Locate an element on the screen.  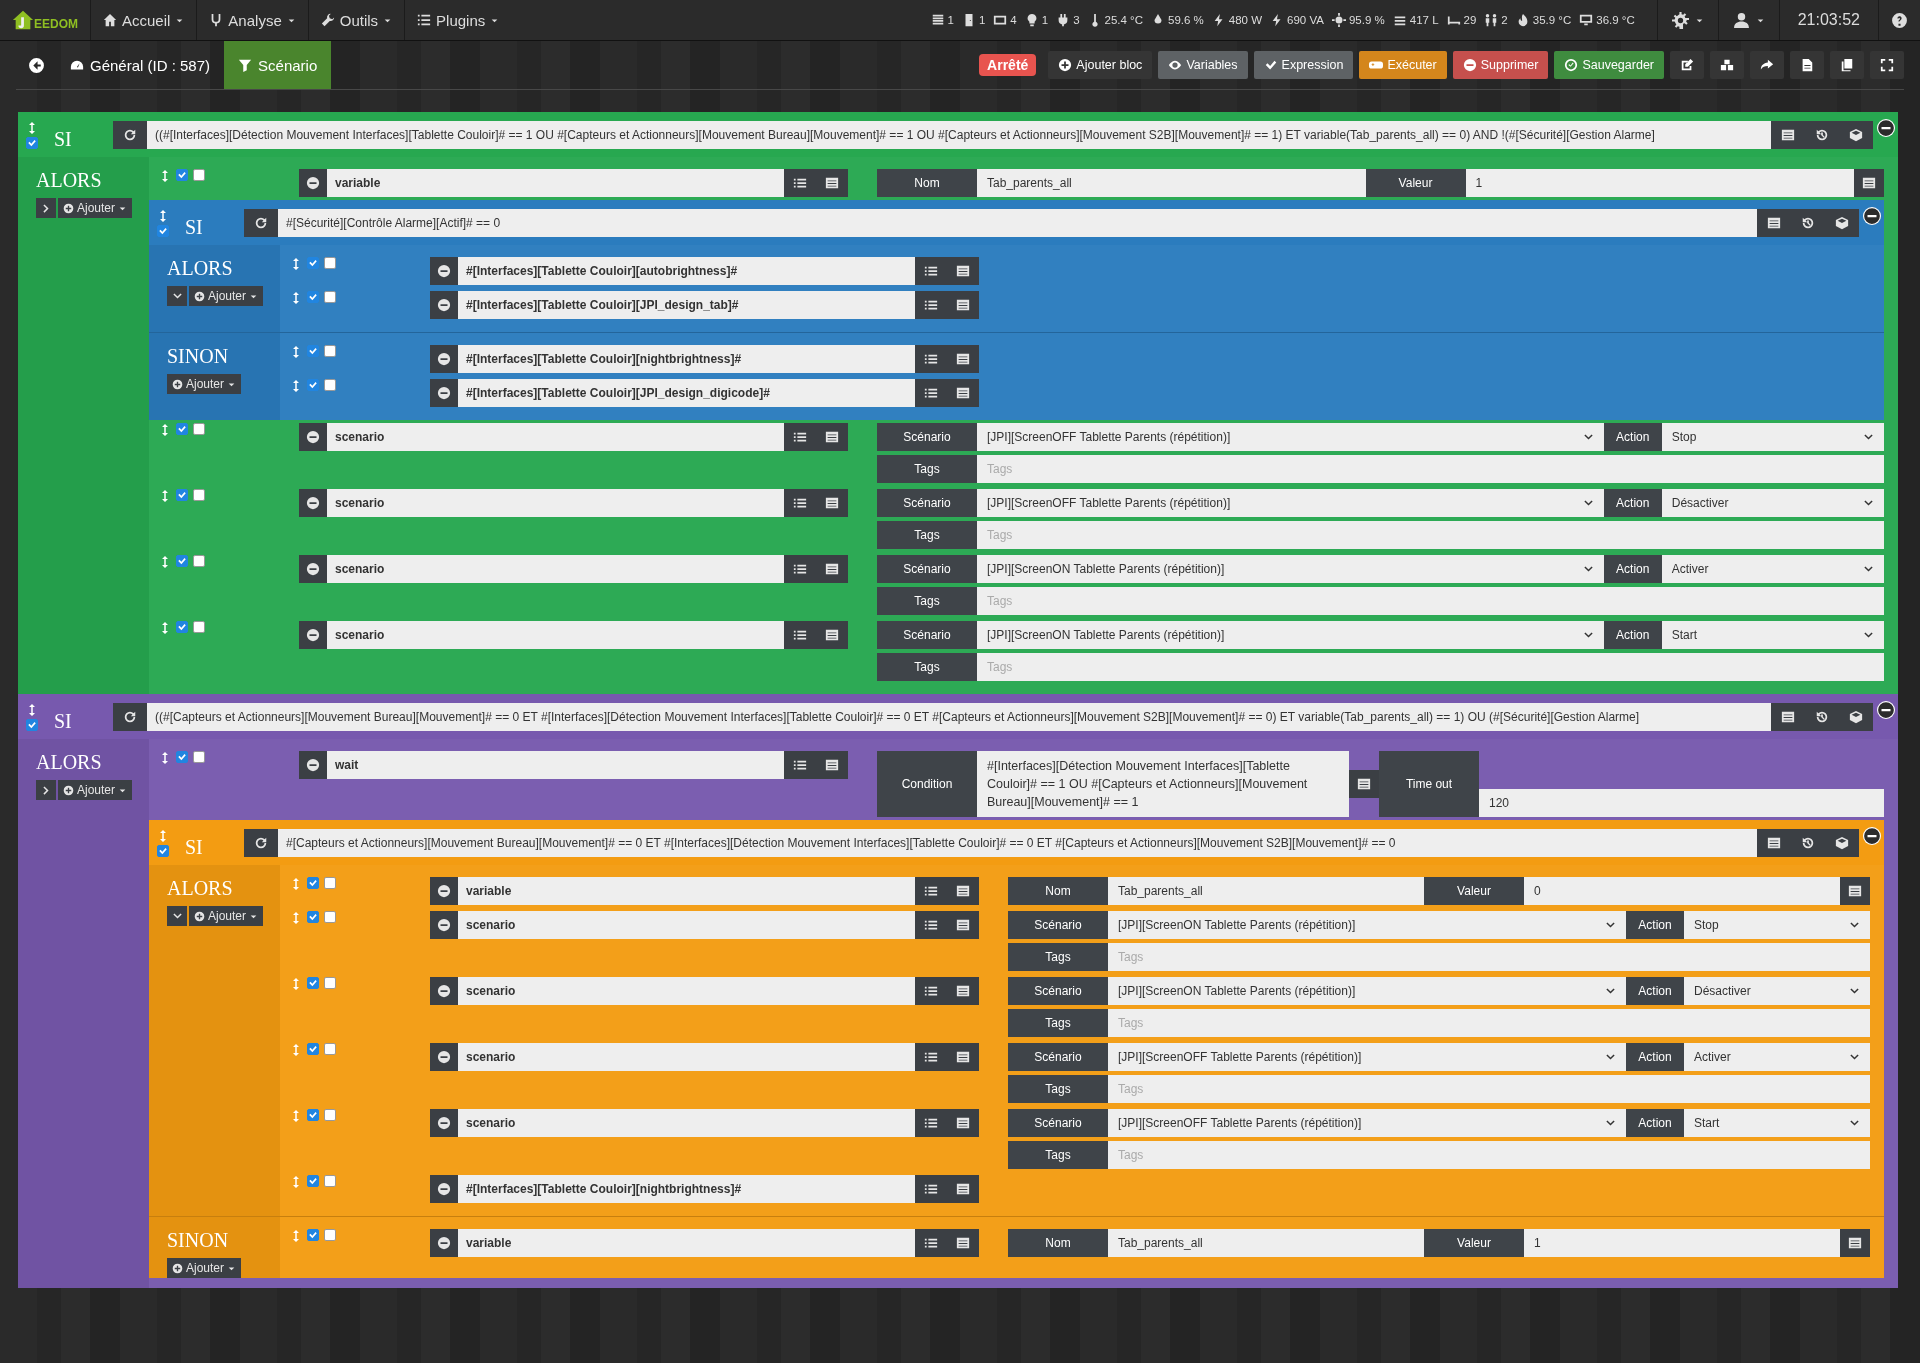
edit-button is located at coordinates (1687, 65).